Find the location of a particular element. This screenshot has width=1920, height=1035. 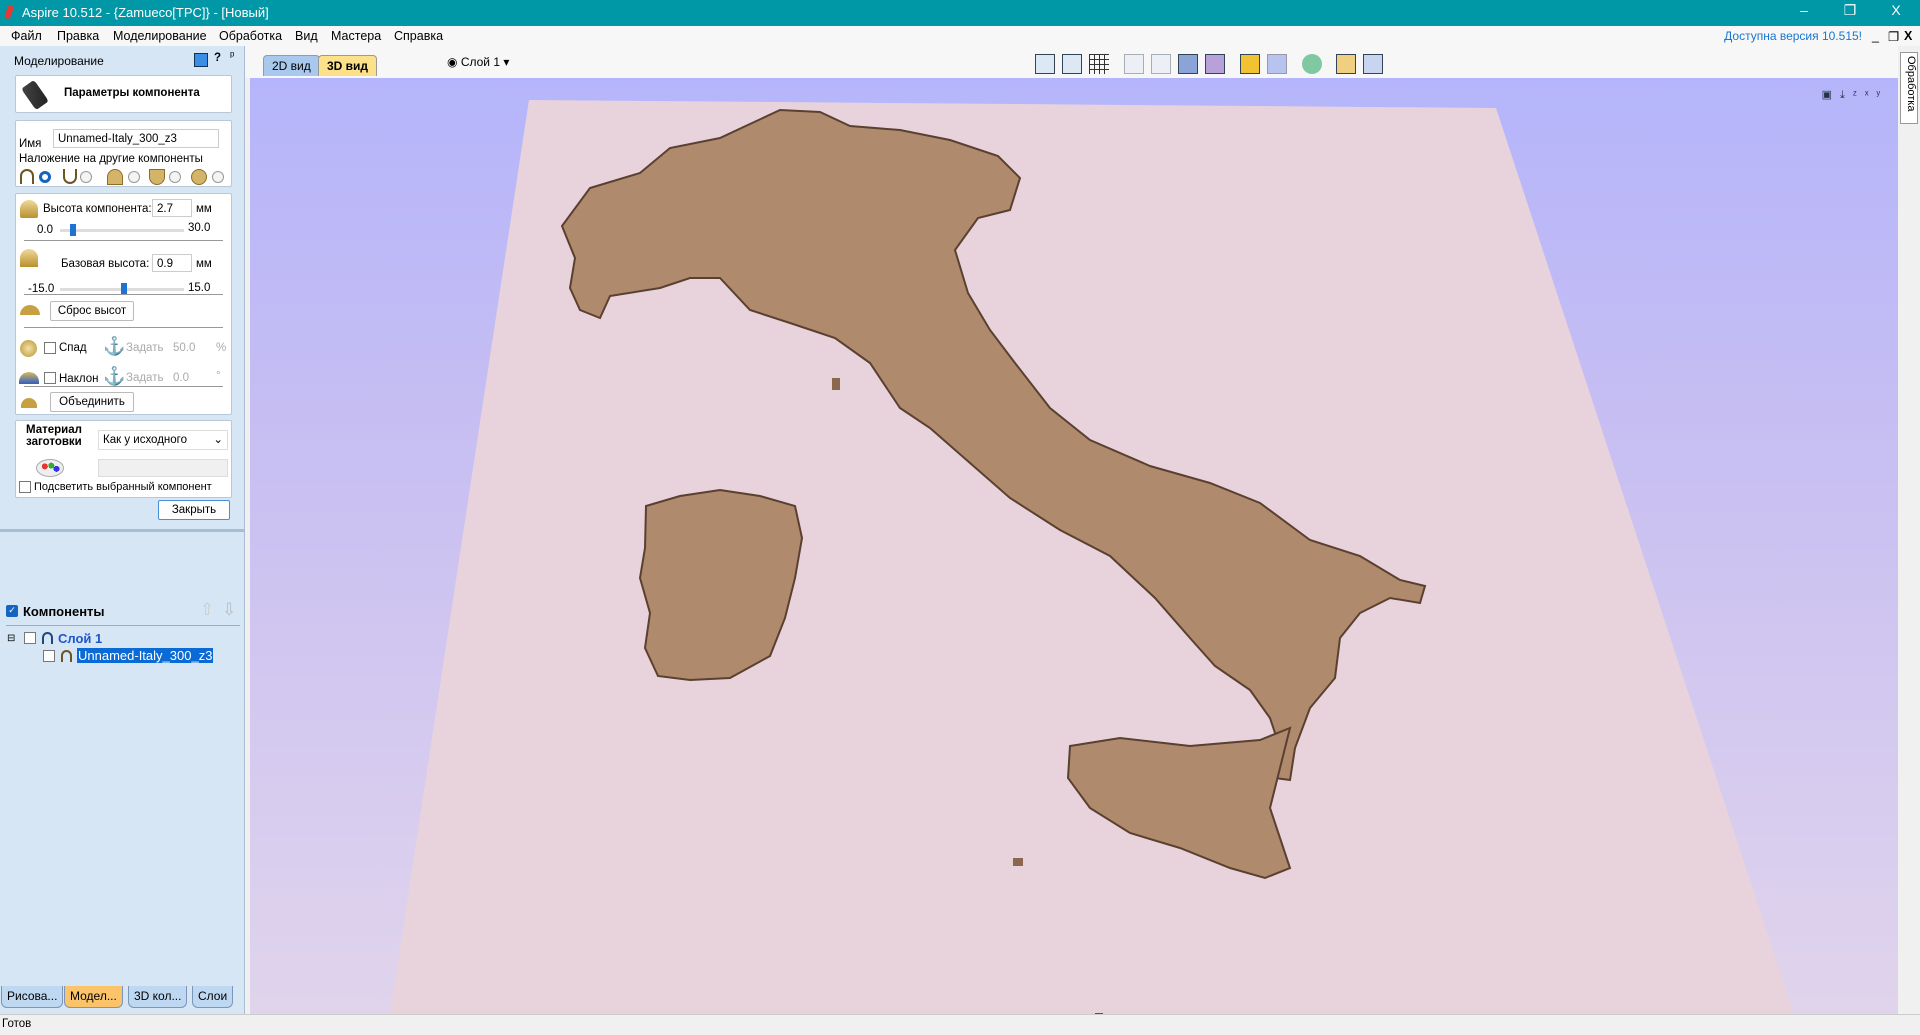

layer-dropdown-label: Слой 1 is located at coordinates (480, 62).